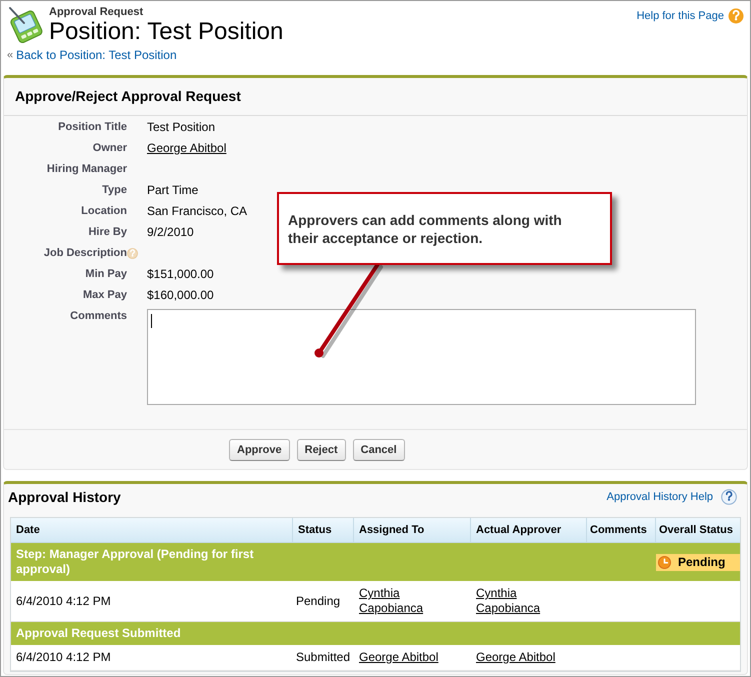 Image resolution: width=751 pixels, height=677 pixels. What do you see at coordinates (135, 562) in the screenshot?
I see `step-title: Step: Manager Approval (Pending for first approval)` at bounding box center [135, 562].